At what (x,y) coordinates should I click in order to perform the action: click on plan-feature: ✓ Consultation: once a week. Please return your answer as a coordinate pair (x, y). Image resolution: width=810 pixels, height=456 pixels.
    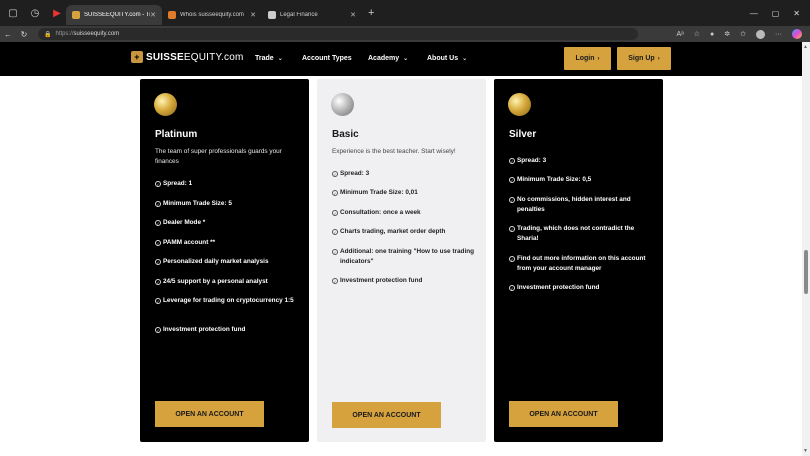
    Looking at the image, I should click on (376, 212).